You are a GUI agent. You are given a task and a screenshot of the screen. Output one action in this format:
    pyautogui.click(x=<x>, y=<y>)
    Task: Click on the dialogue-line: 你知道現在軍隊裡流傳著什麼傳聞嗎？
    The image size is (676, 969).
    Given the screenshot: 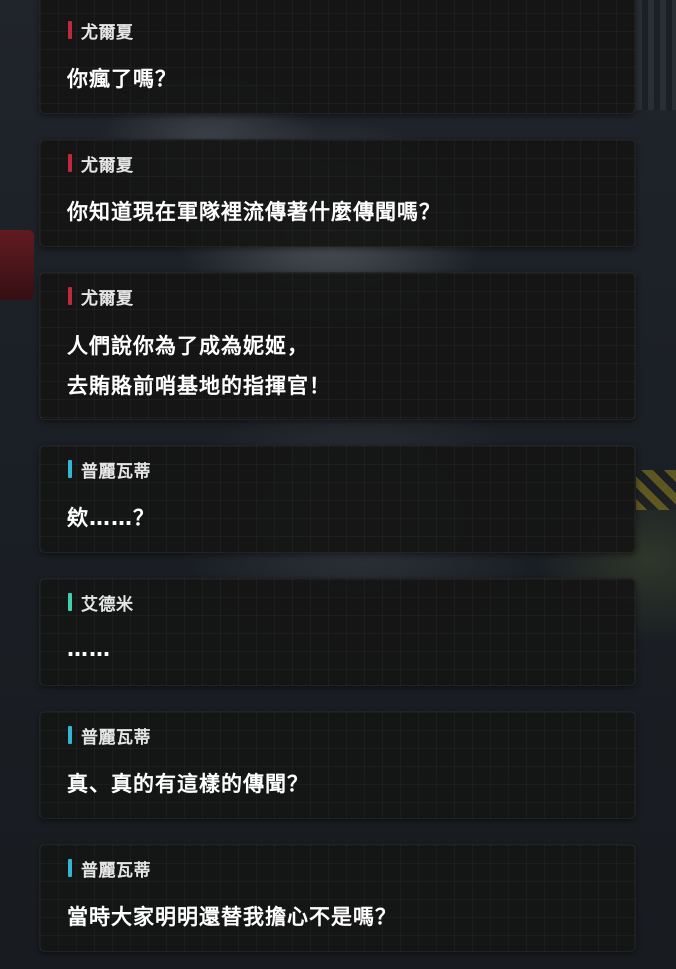 What is the action you would take?
    pyautogui.click(x=254, y=212)
    